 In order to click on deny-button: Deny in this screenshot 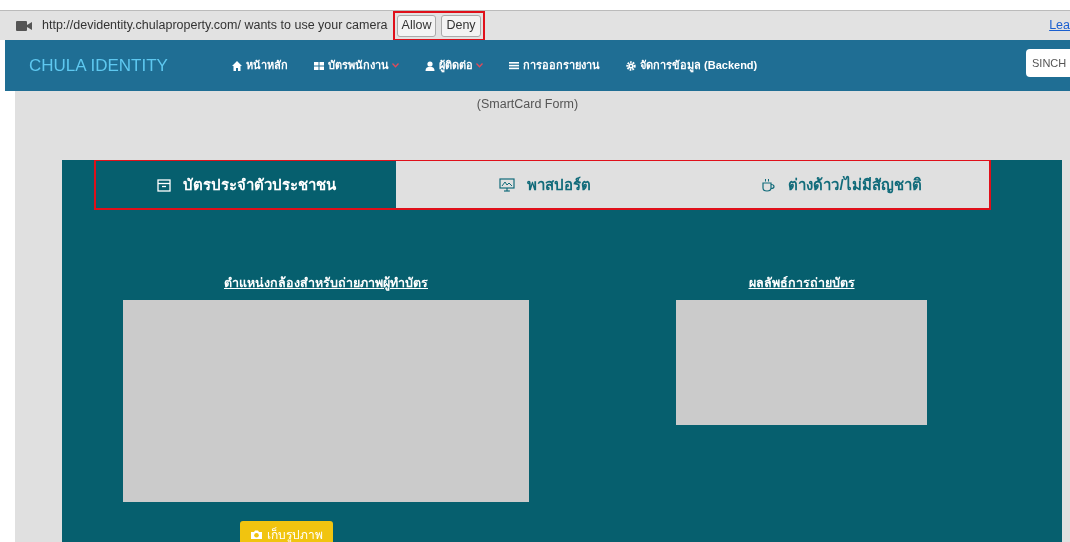, I will do `click(461, 25)`.